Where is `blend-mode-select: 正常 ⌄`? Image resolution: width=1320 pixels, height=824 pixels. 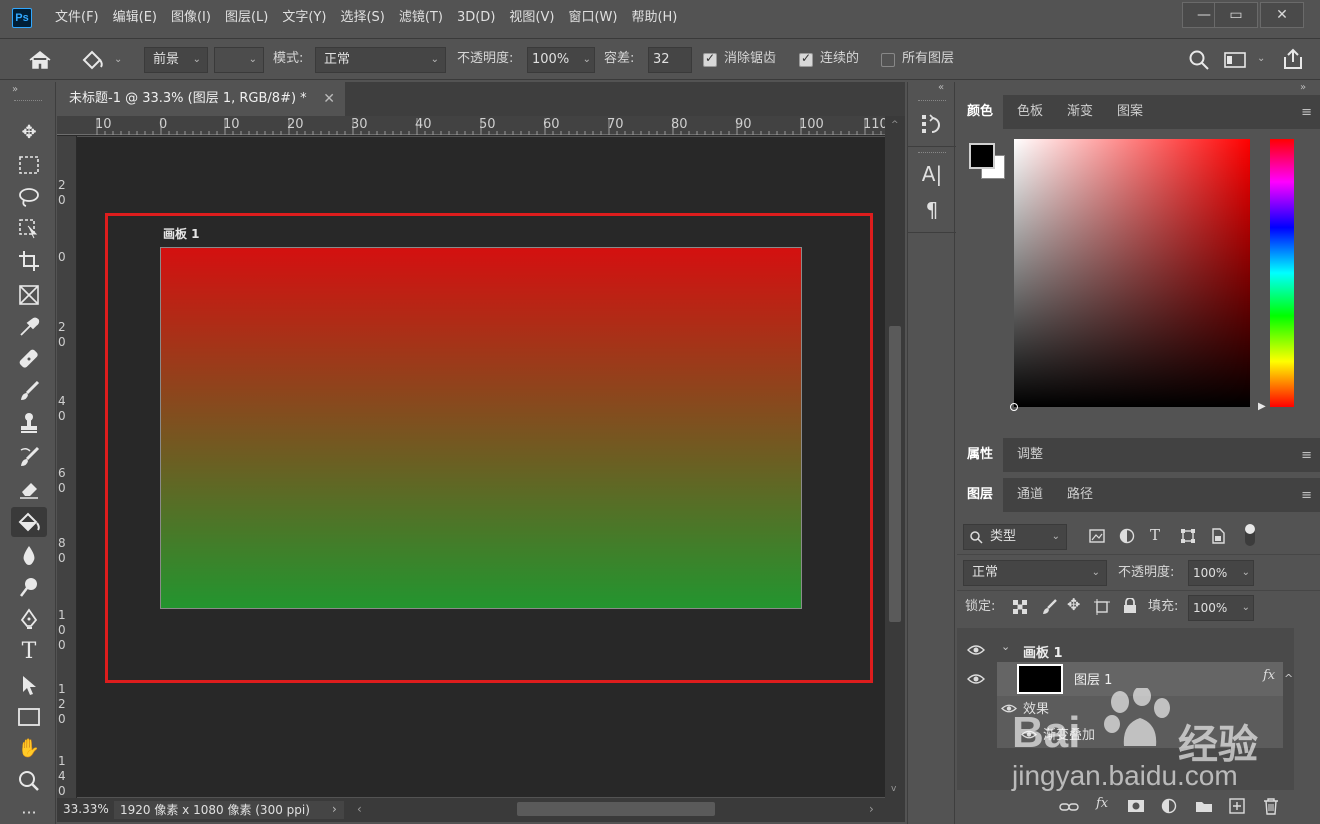
blend-mode-select: 正常 ⌄ is located at coordinates (380, 60).